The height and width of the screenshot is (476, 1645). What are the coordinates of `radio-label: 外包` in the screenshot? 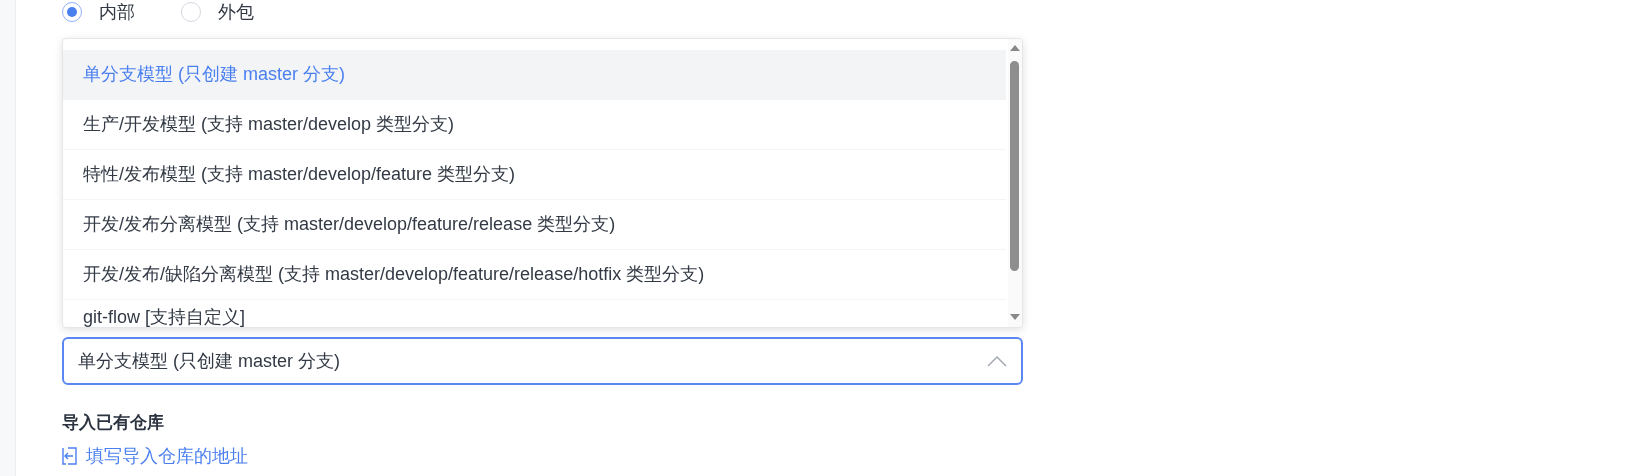 It's located at (236, 12).